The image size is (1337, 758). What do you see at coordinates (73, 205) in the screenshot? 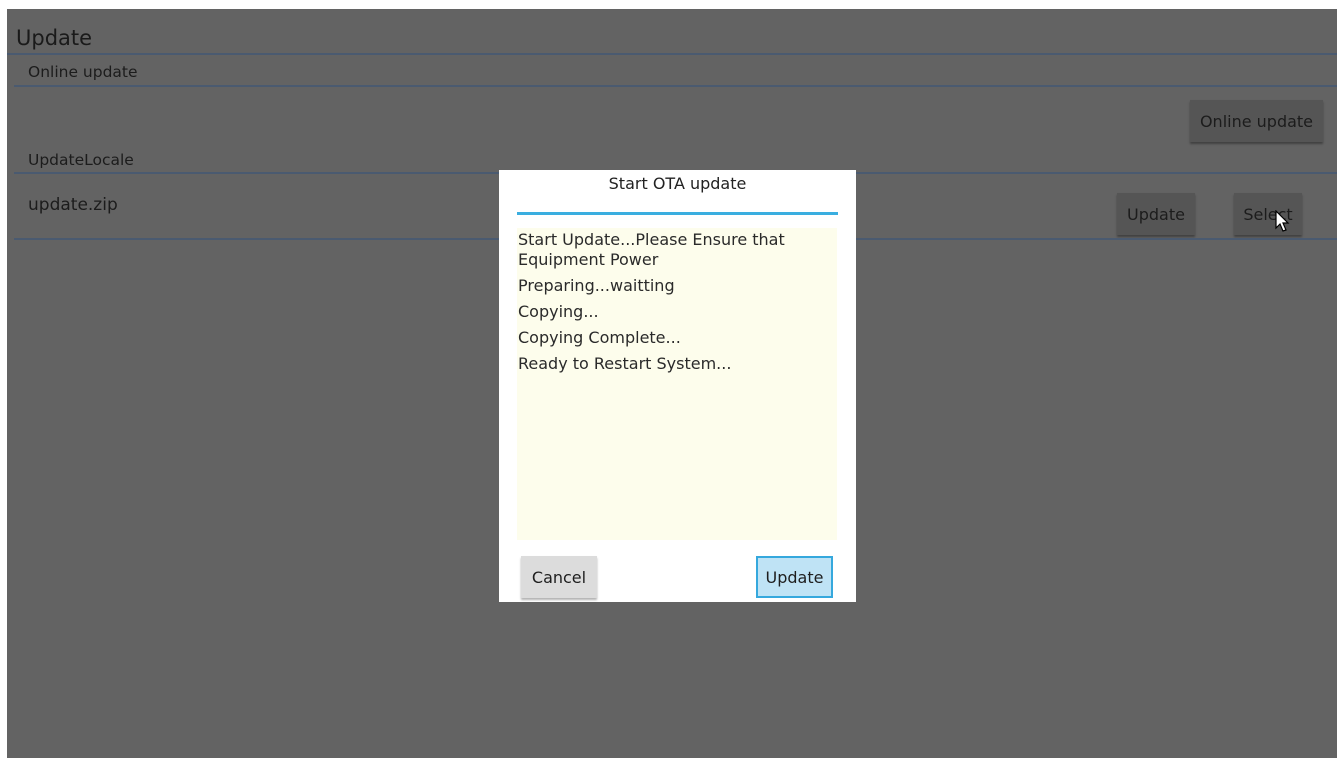
I see `selected-file-name: update.zip` at bounding box center [73, 205].